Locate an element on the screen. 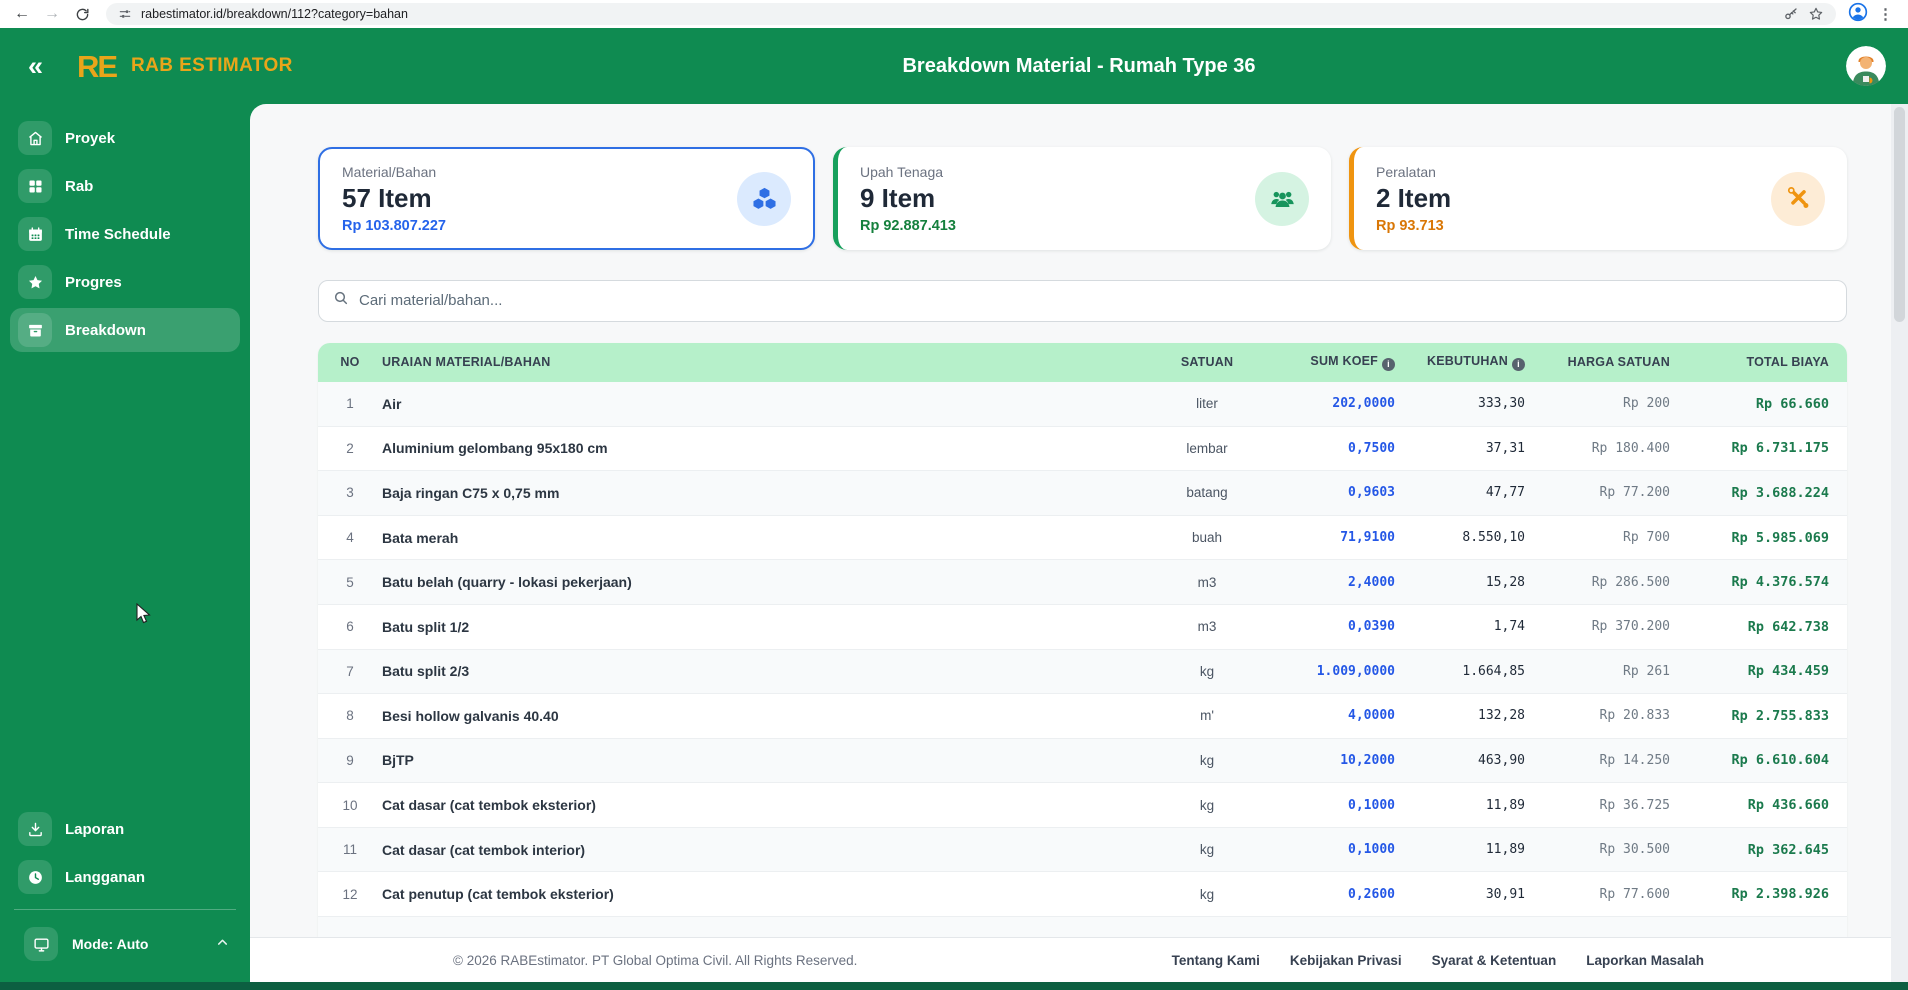  sidebar-item-label: Laporan is located at coordinates (95, 829).